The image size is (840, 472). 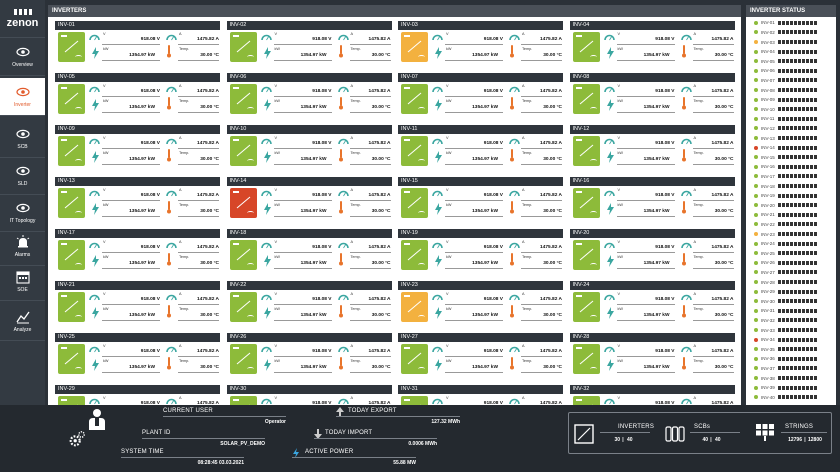 What do you see at coordinates (785, 244) in the screenshot?
I see `status-row: INV-24` at bounding box center [785, 244].